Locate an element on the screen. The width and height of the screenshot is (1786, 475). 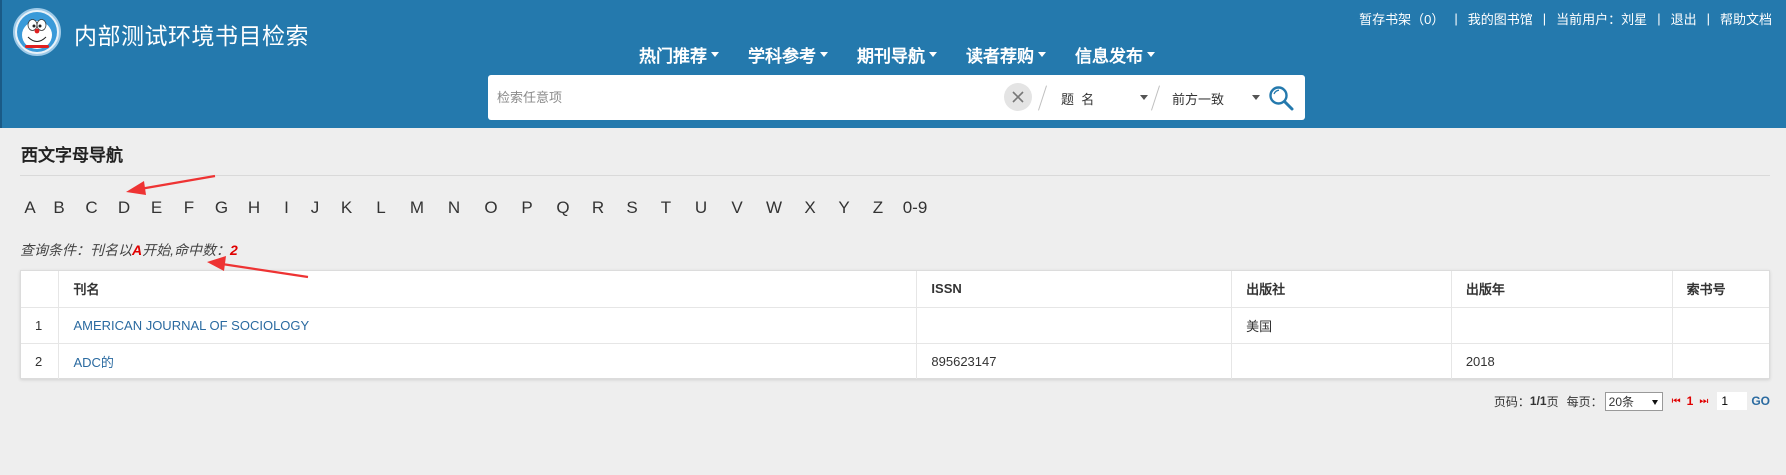
letter-link: O is located at coordinates (491, 208).